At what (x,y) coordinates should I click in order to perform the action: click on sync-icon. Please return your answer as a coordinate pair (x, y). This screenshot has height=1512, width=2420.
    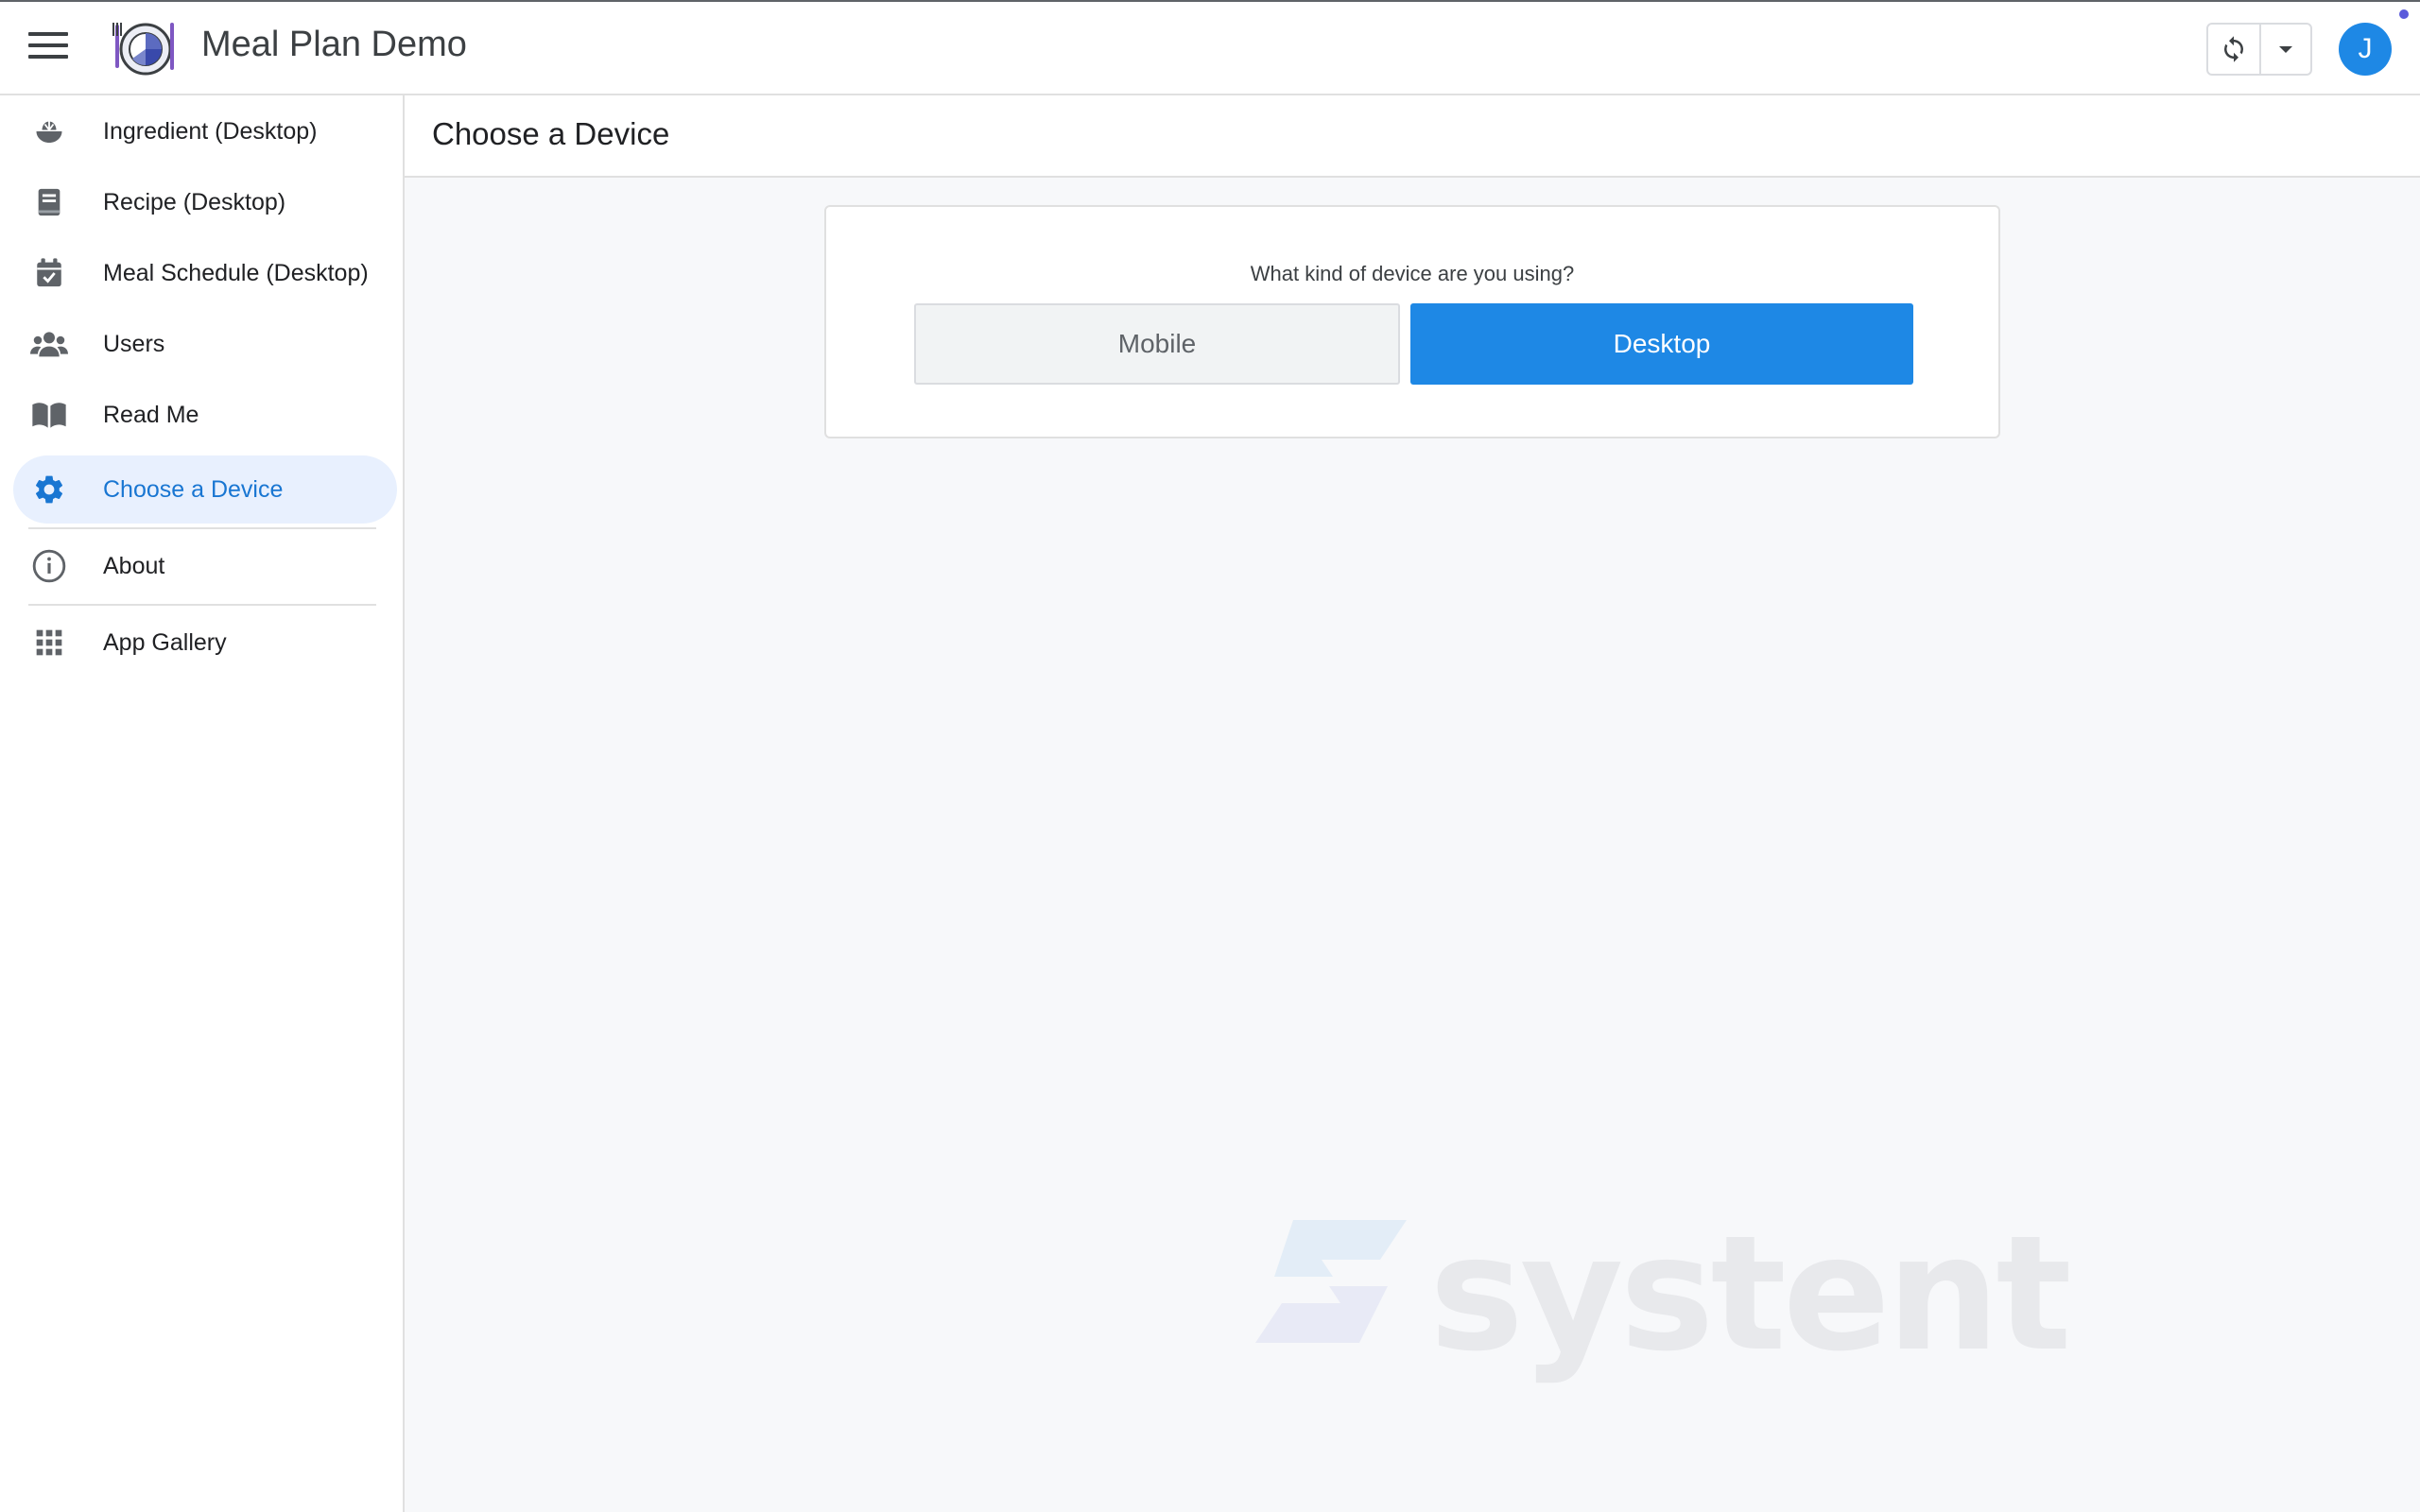
    Looking at the image, I should click on (2234, 49).